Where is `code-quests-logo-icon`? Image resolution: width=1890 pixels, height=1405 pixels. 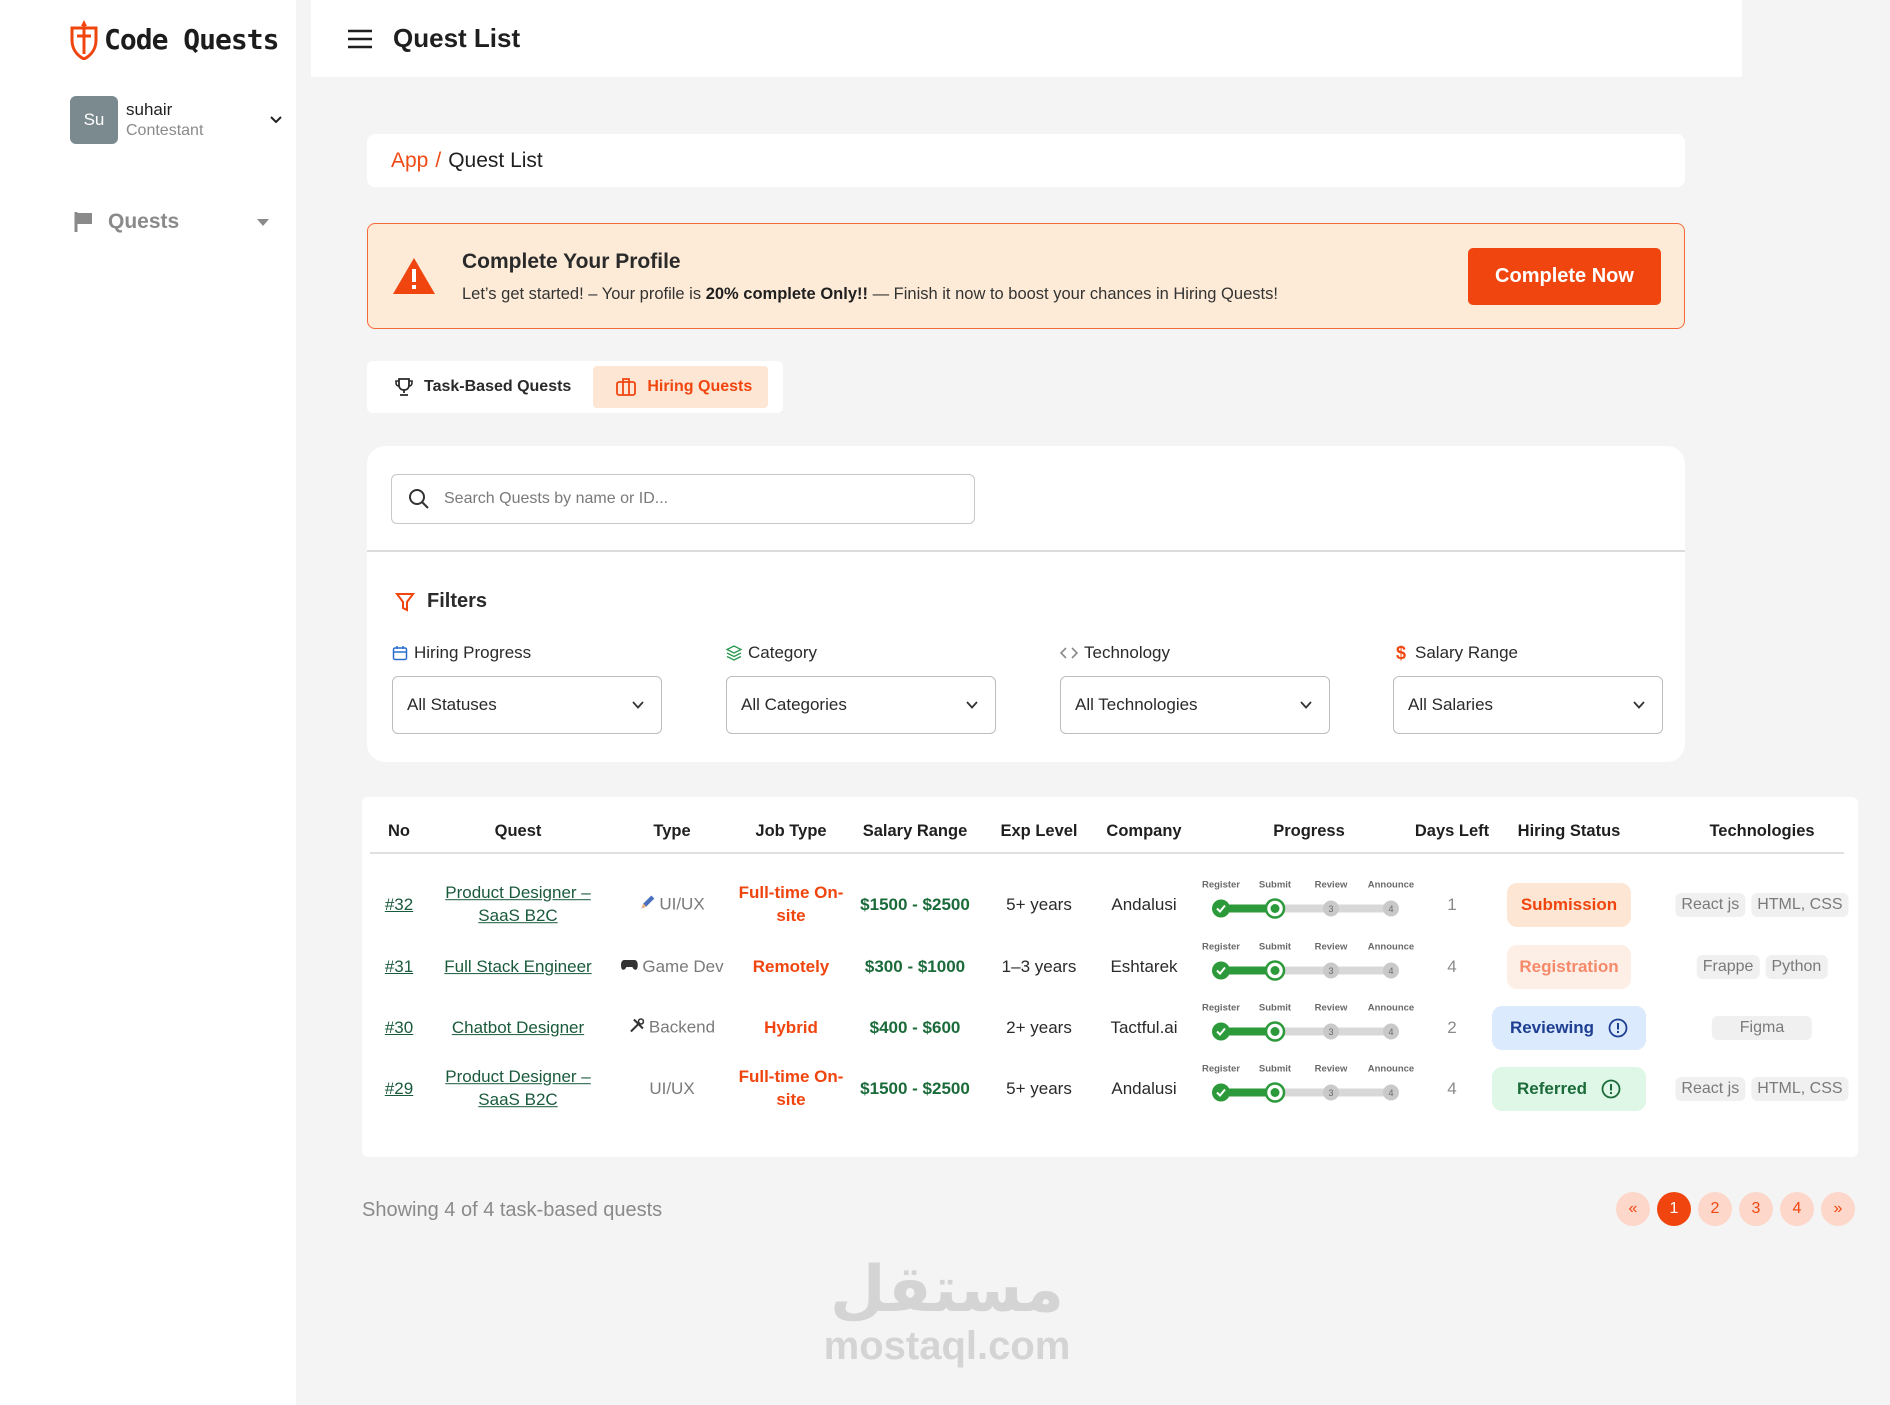 code-quests-logo-icon is located at coordinates (84, 40).